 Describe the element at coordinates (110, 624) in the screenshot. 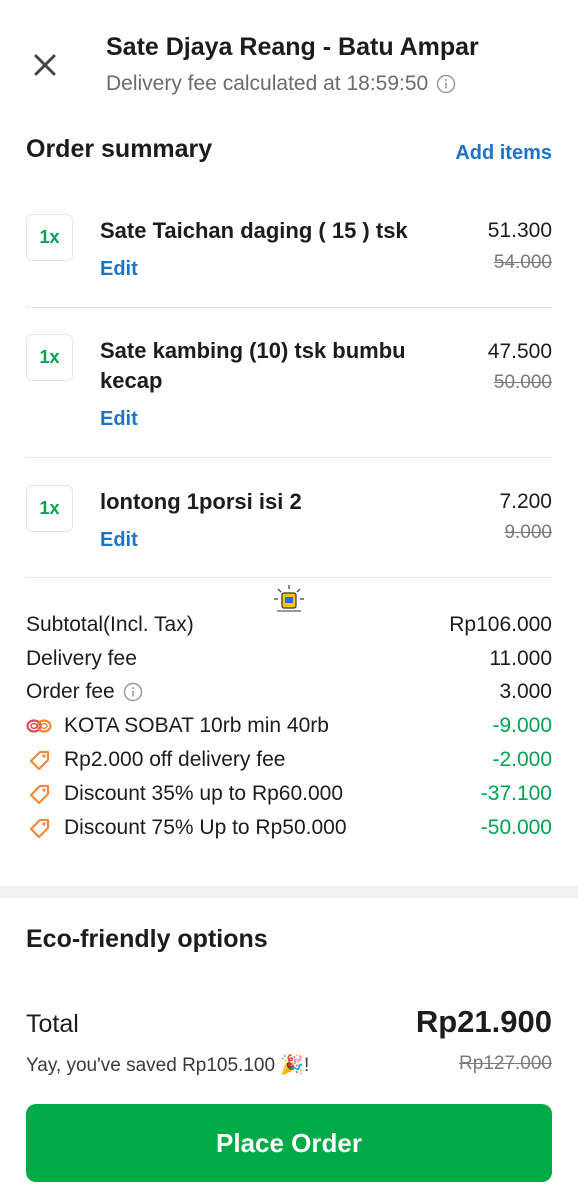

I see `fee-label: Subtotal(Incl. Tax)` at that location.